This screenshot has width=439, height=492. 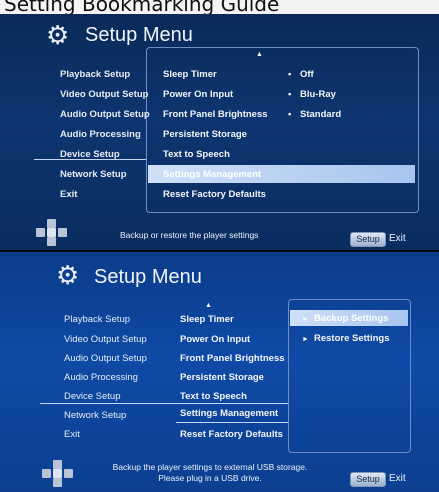 I want to click on caption-text: Setting Bookmarking Guide, so click(x=142, y=7).